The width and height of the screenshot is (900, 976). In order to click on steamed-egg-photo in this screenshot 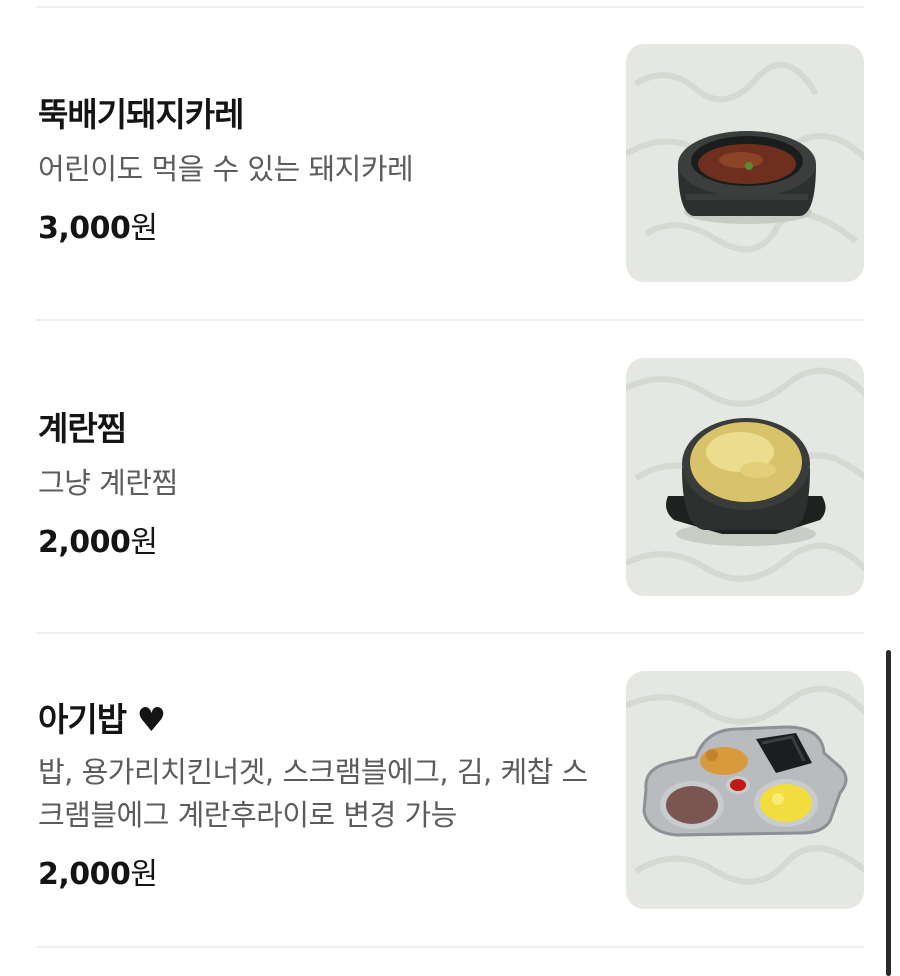, I will do `click(745, 477)`.